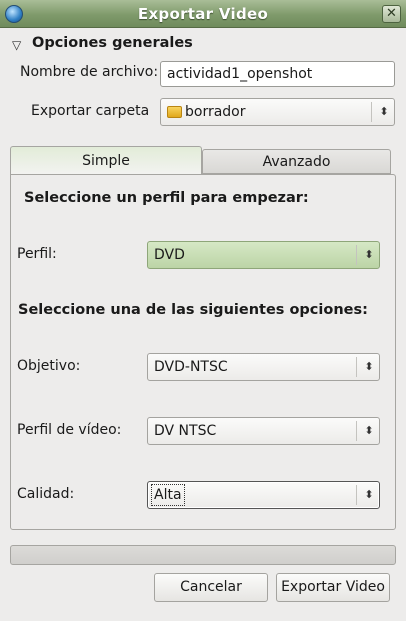 The height and width of the screenshot is (621, 406). Describe the element at coordinates (37, 254) in the screenshot. I see `perfil-label: Perfil:` at that location.